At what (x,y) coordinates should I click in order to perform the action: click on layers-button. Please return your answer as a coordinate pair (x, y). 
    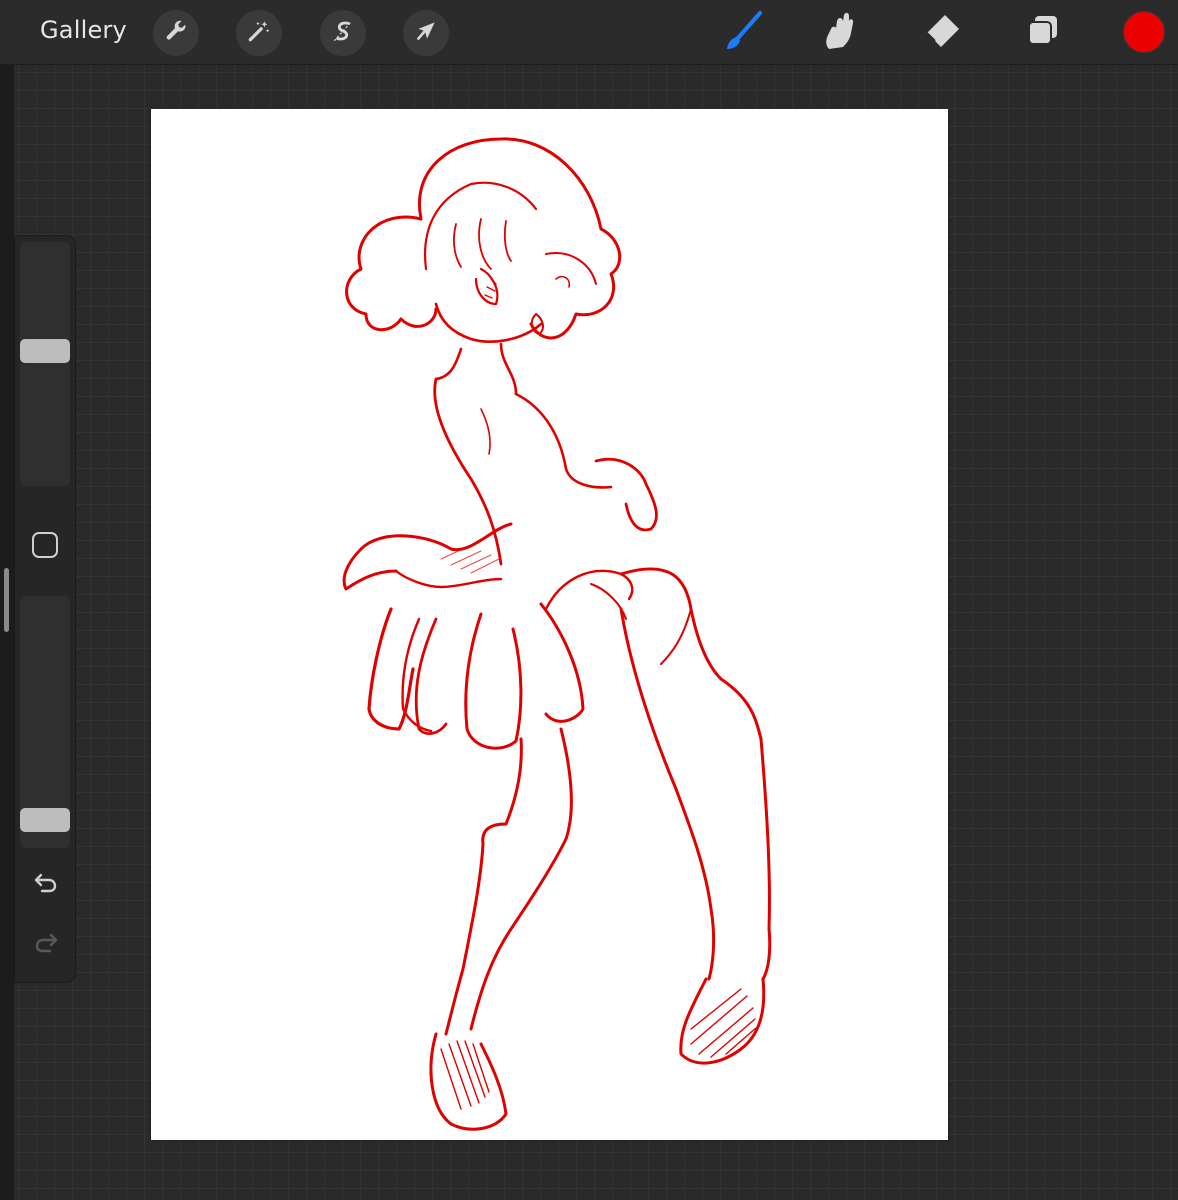
    Looking at the image, I should click on (1043, 33).